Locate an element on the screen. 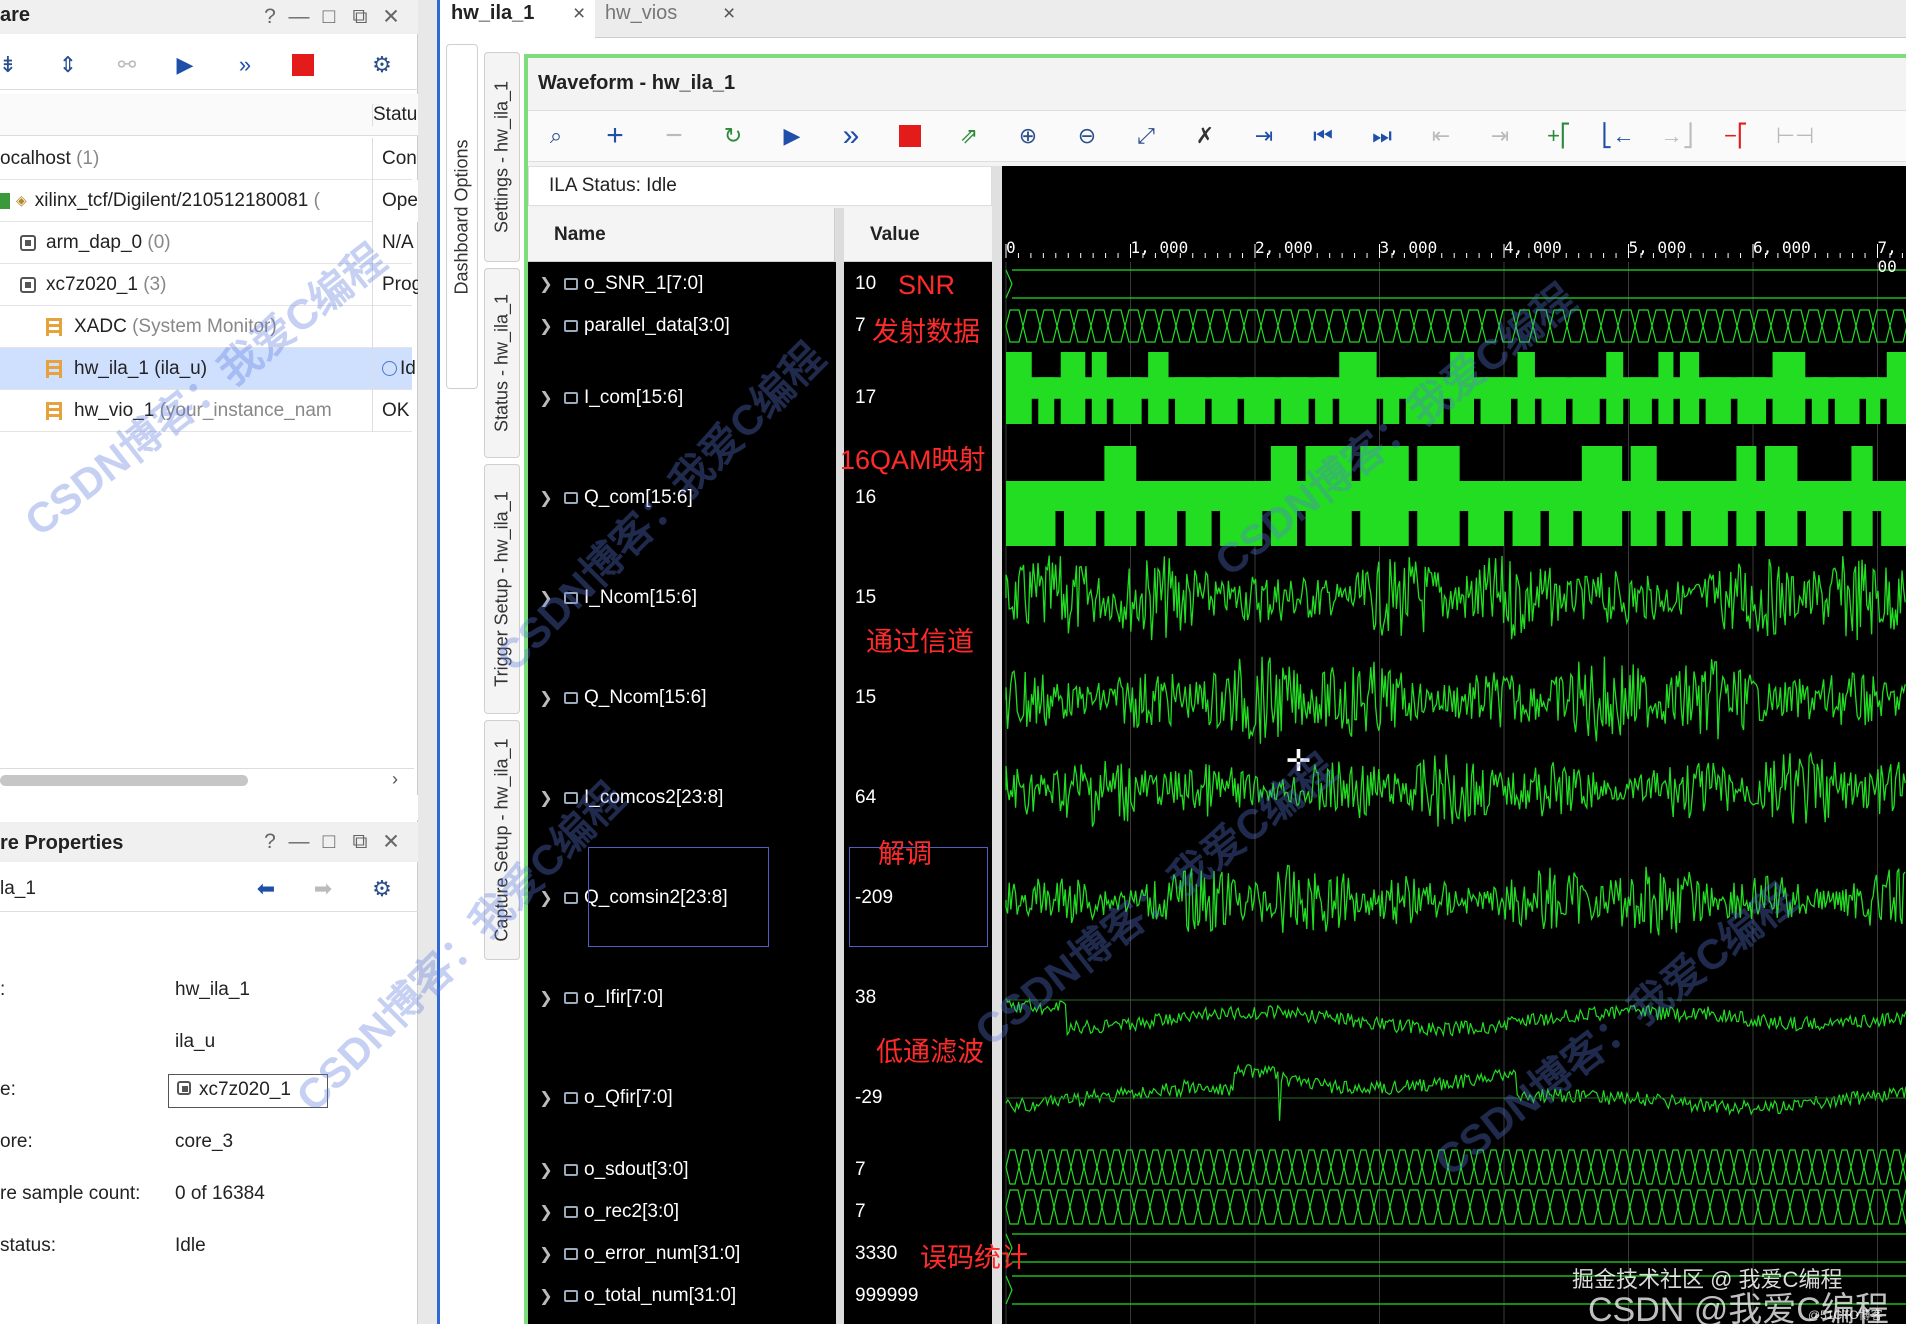 The image size is (1906, 1324). zoom-out-icon: ⊖ is located at coordinates (1087, 136).